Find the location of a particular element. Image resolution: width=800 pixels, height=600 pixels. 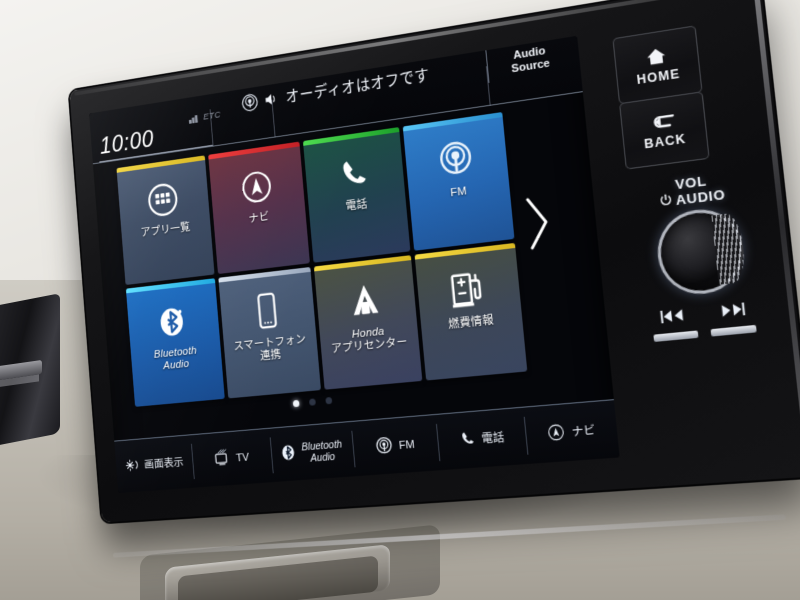

shortcut-navigation: ナビ is located at coordinates (571, 432).